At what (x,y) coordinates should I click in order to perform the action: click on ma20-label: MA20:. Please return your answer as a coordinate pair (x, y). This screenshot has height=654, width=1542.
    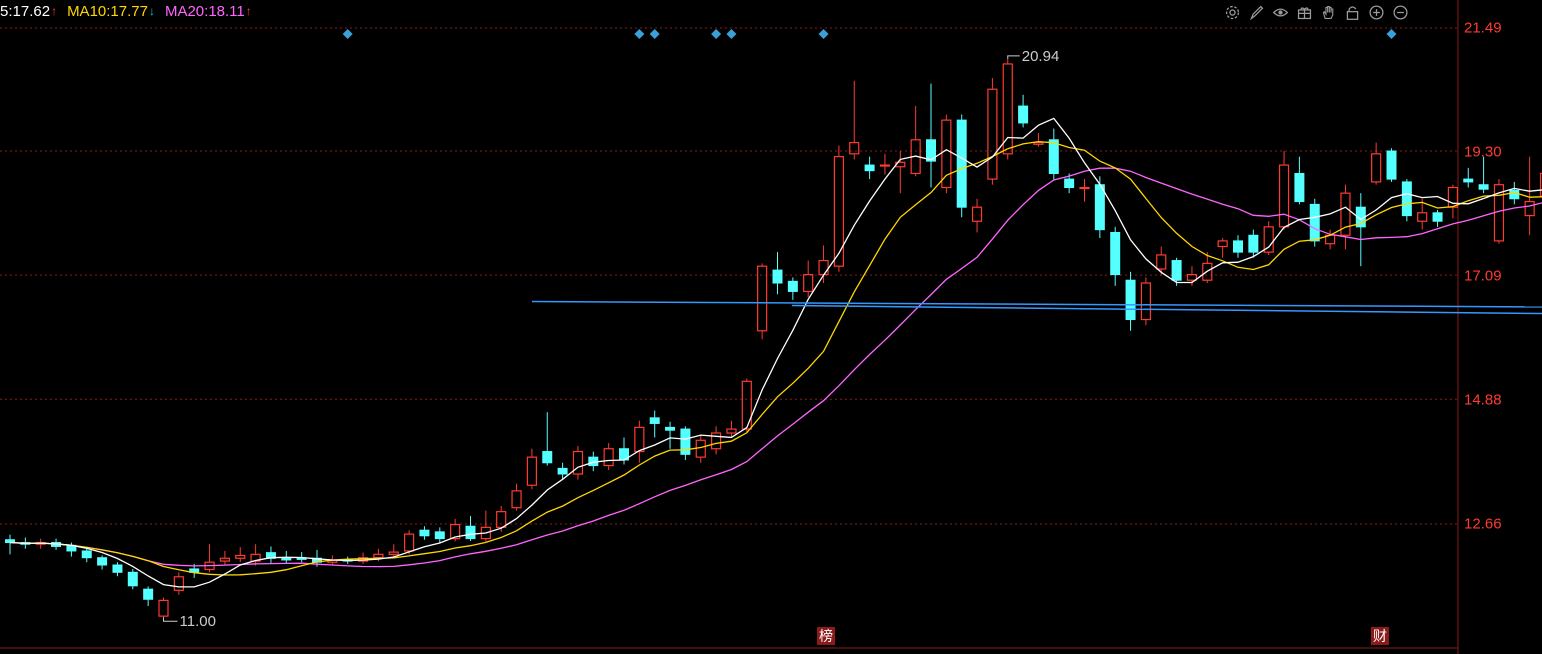
    Looking at the image, I should click on (186, 11).